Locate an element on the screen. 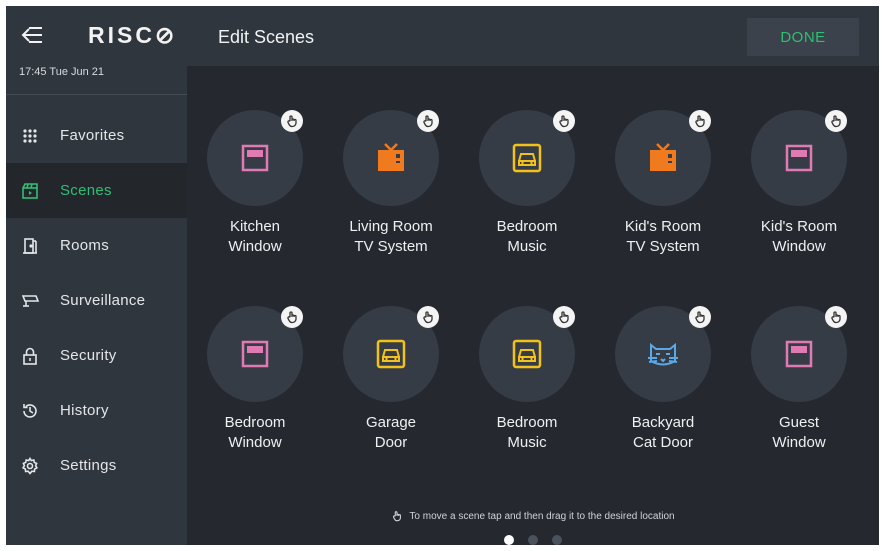  done-button: DONE is located at coordinates (803, 37).